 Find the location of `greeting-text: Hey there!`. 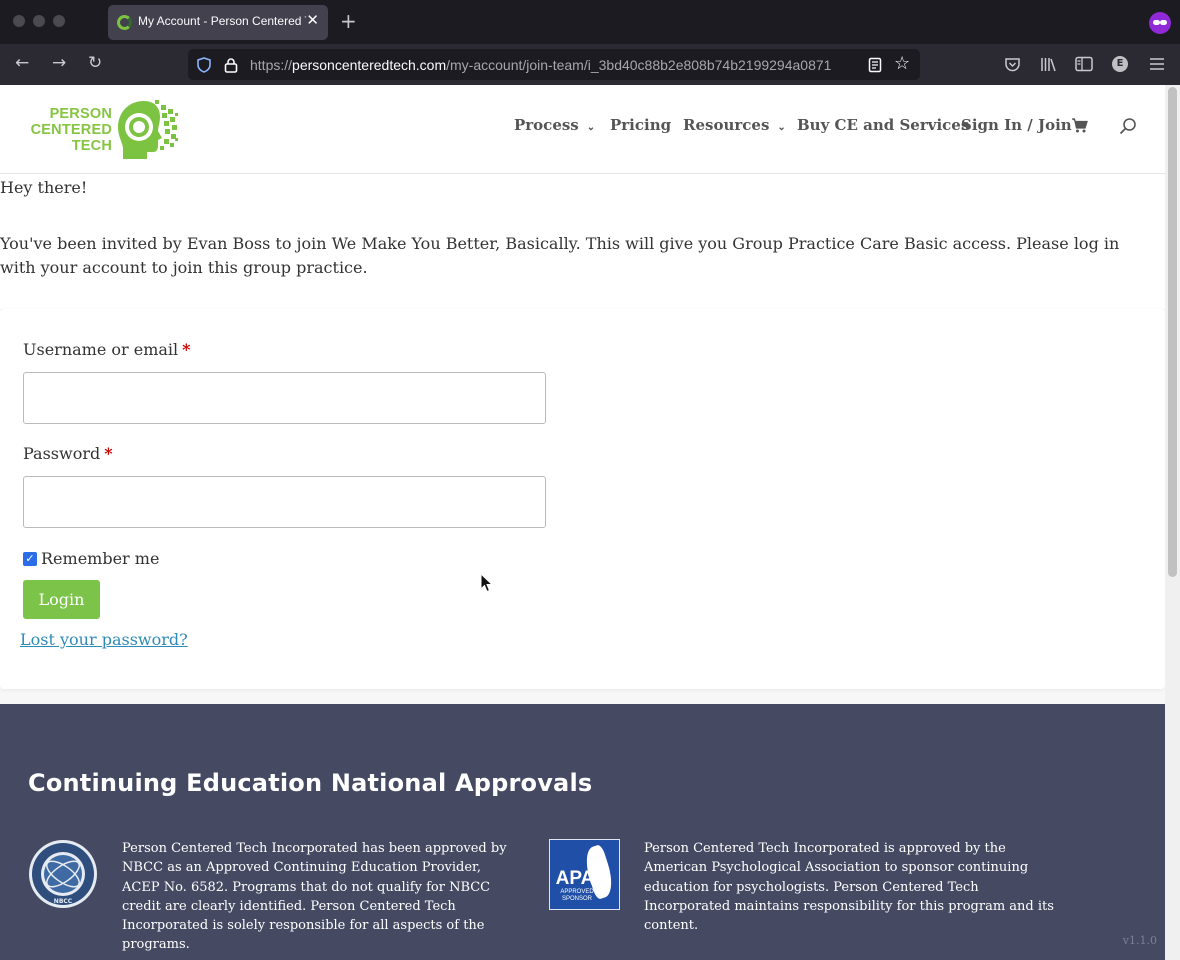

greeting-text: Hey there! is located at coordinates (44, 187).